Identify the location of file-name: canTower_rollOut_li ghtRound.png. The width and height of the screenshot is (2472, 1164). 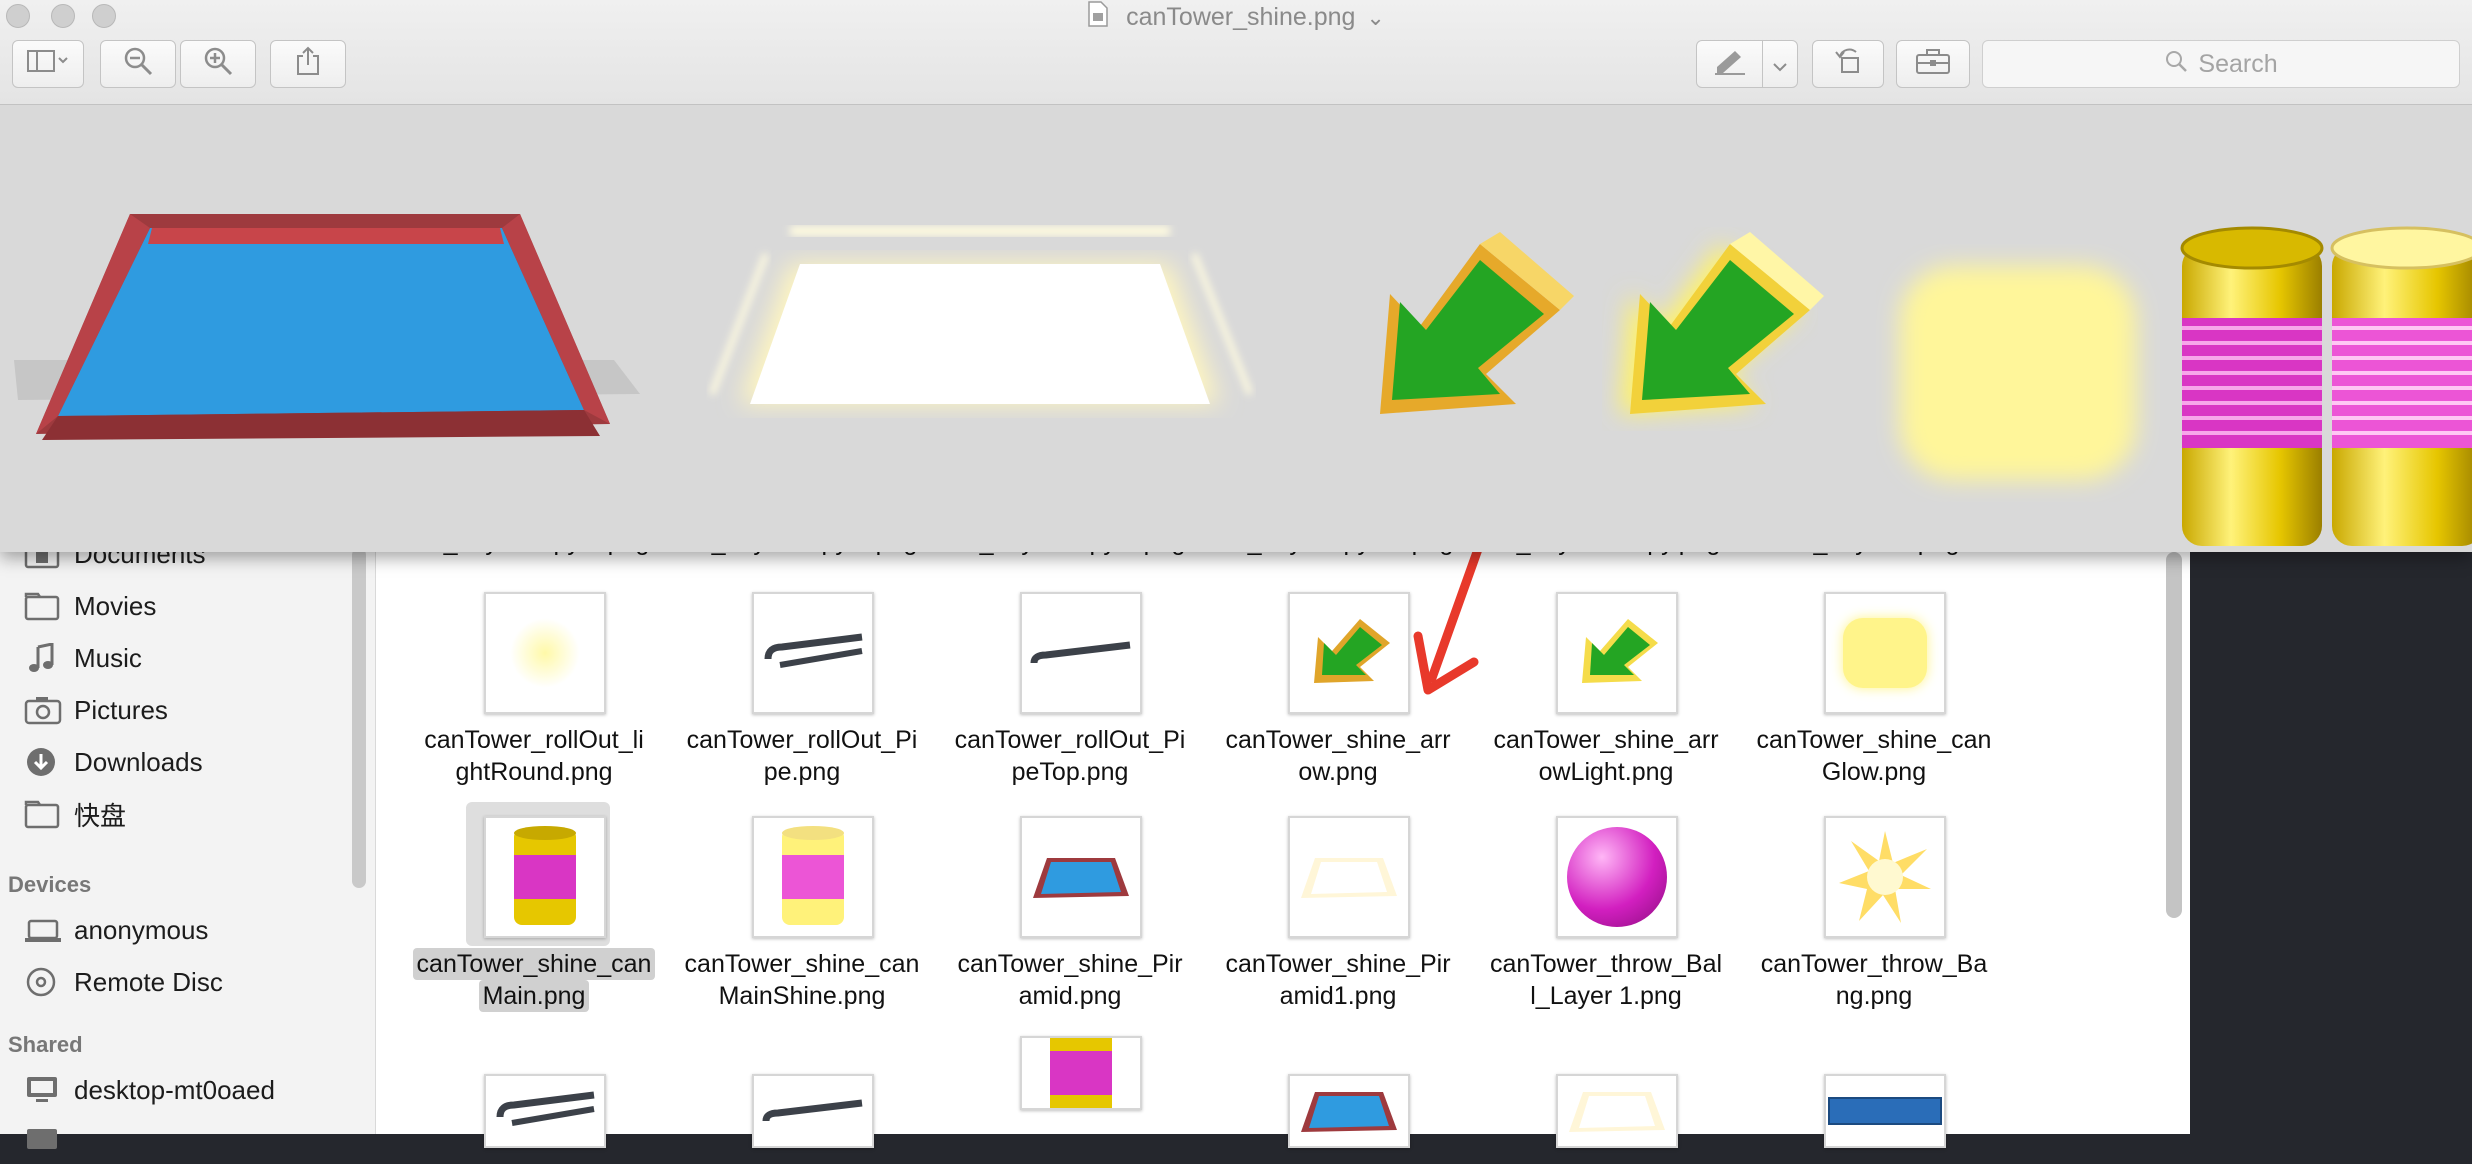
(534, 756).